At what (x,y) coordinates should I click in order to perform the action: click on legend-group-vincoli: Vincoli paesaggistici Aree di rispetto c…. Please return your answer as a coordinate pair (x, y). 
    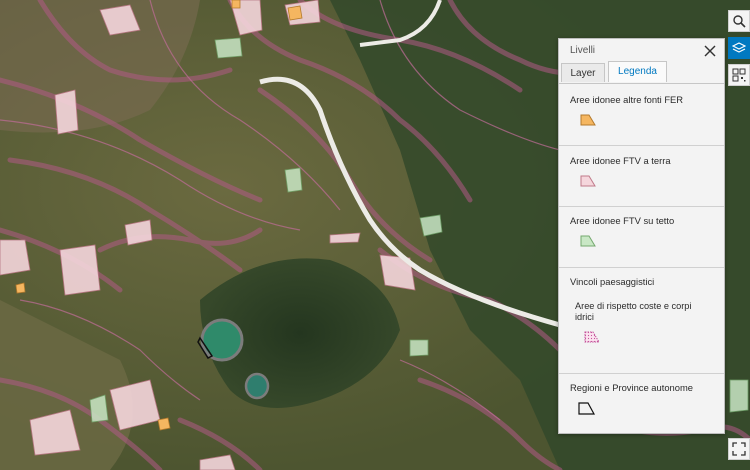
    Looking at the image, I should click on (641, 321).